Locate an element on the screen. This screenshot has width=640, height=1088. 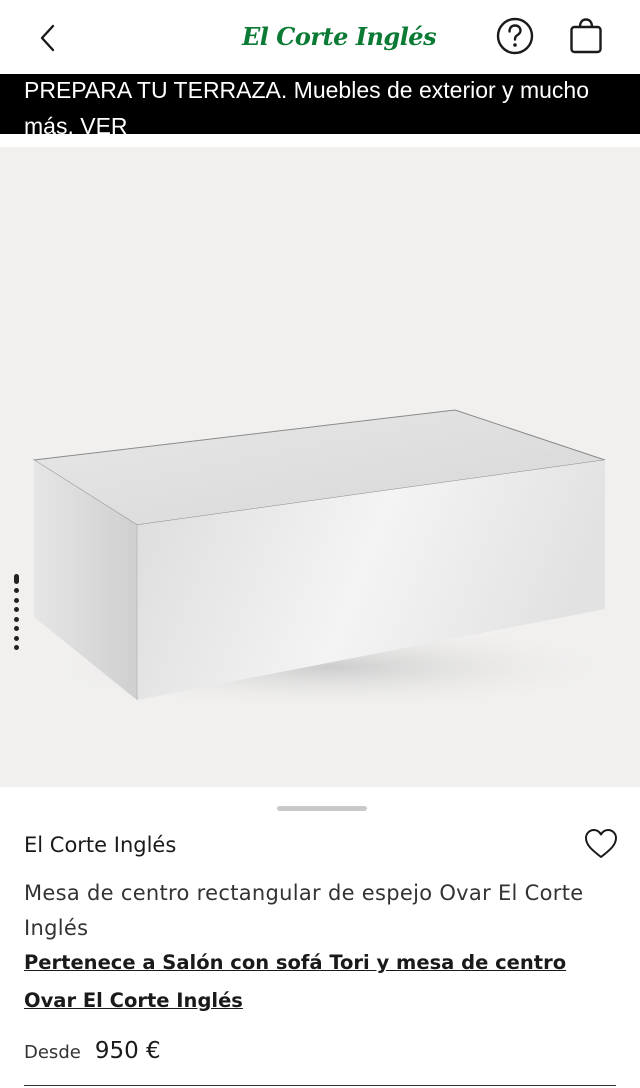
top-navigation-bar: El Corte Inglés is located at coordinates (320, 37).